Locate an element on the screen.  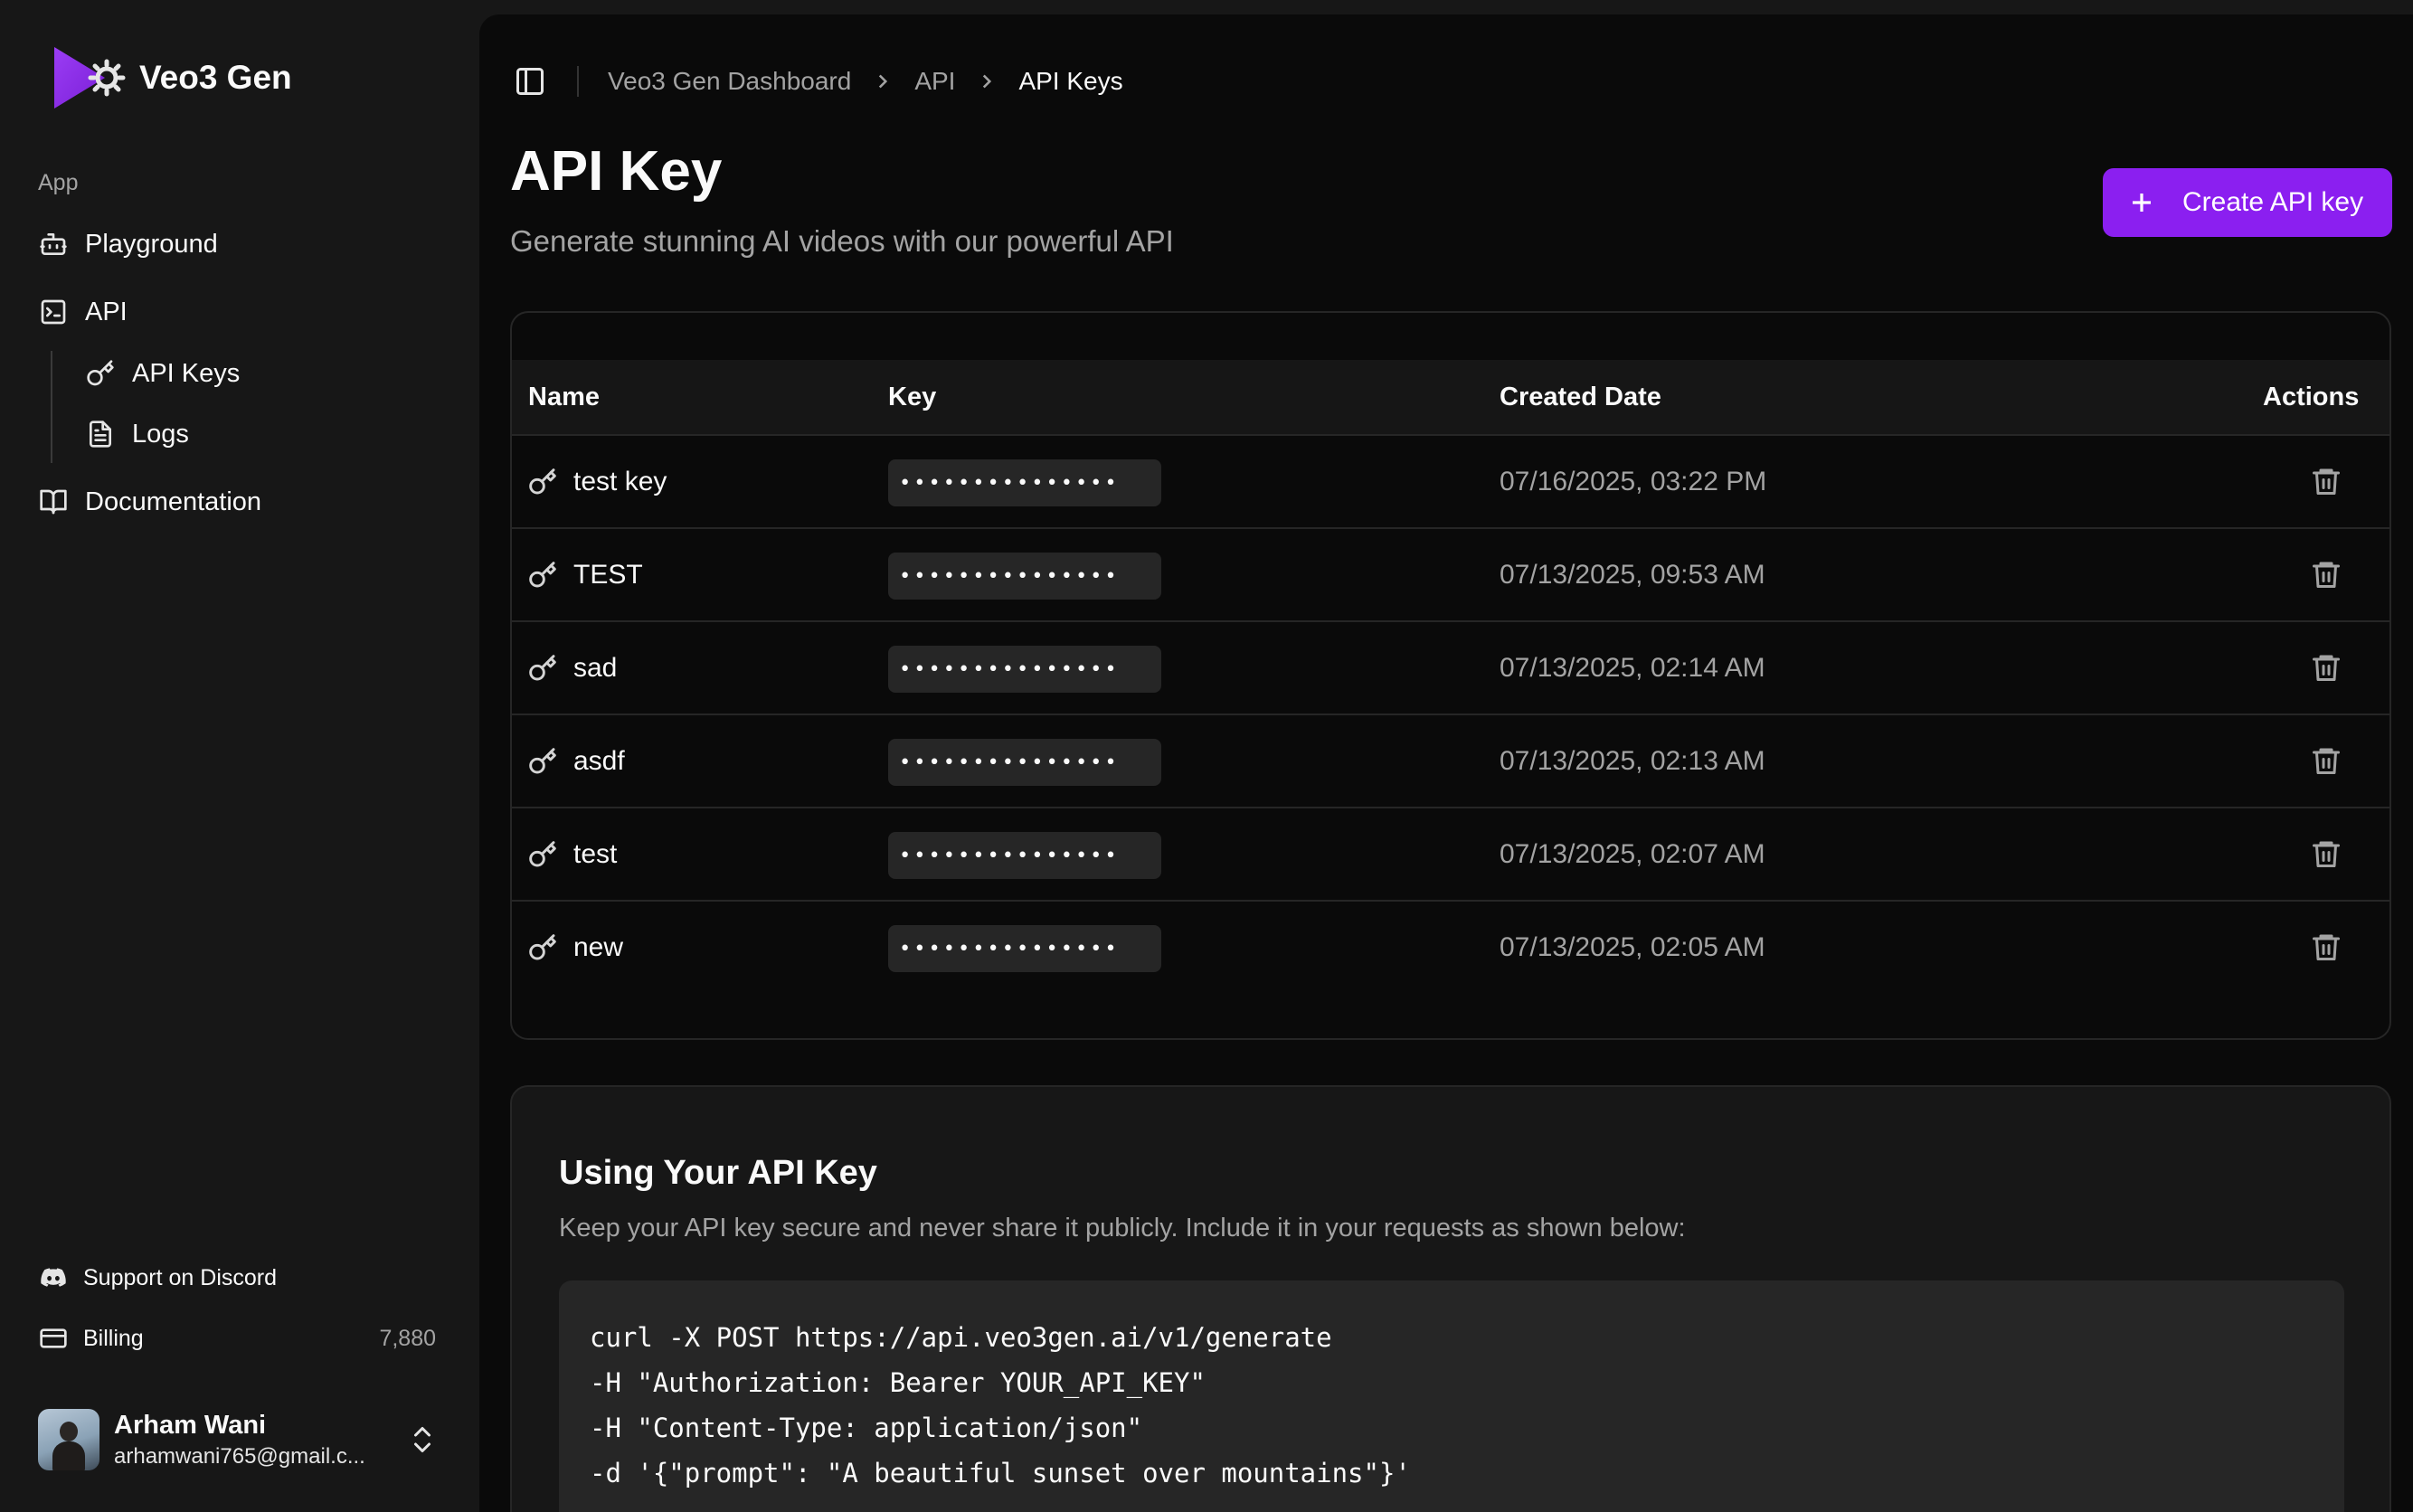
user-name: Arham Wani is located at coordinates (190, 1425).